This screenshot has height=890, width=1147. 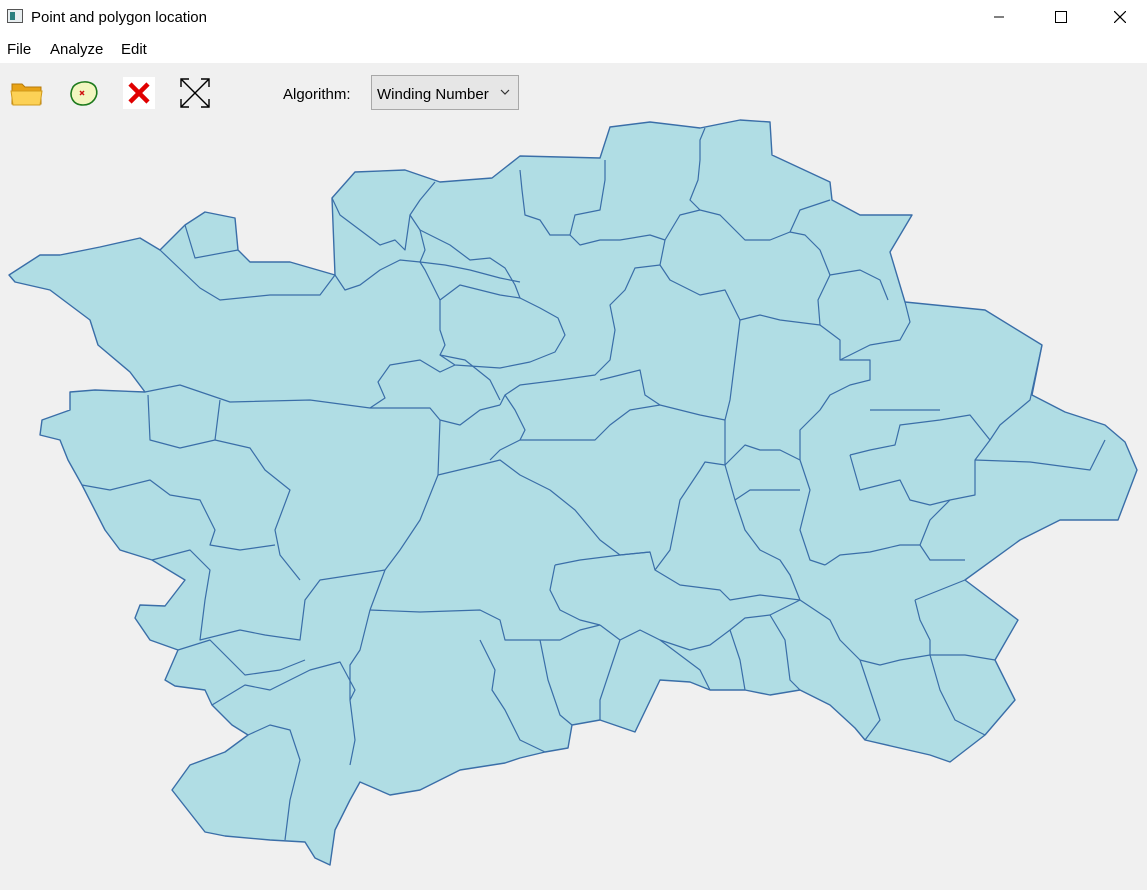 I want to click on open-folder-icon, so click(x=26, y=94).